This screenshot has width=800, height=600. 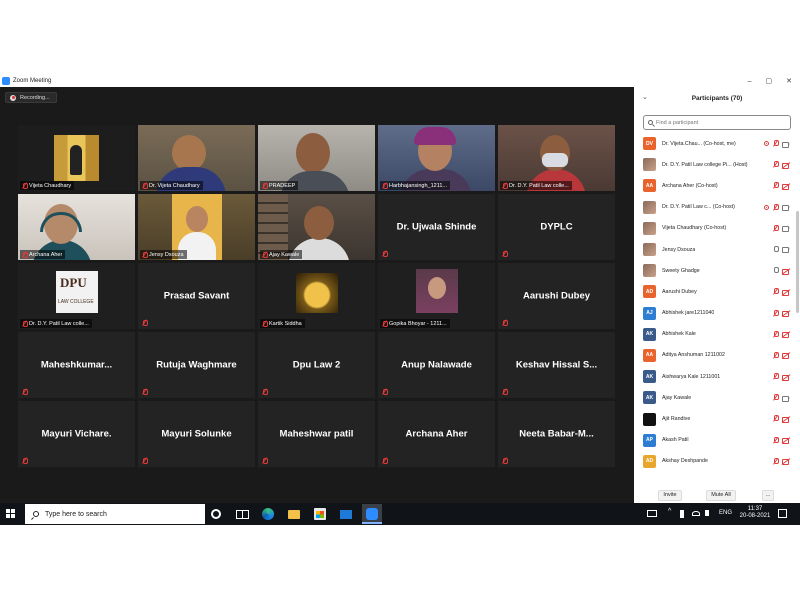 I want to click on video-tile: Jensy Dsouza, so click(x=196, y=227).